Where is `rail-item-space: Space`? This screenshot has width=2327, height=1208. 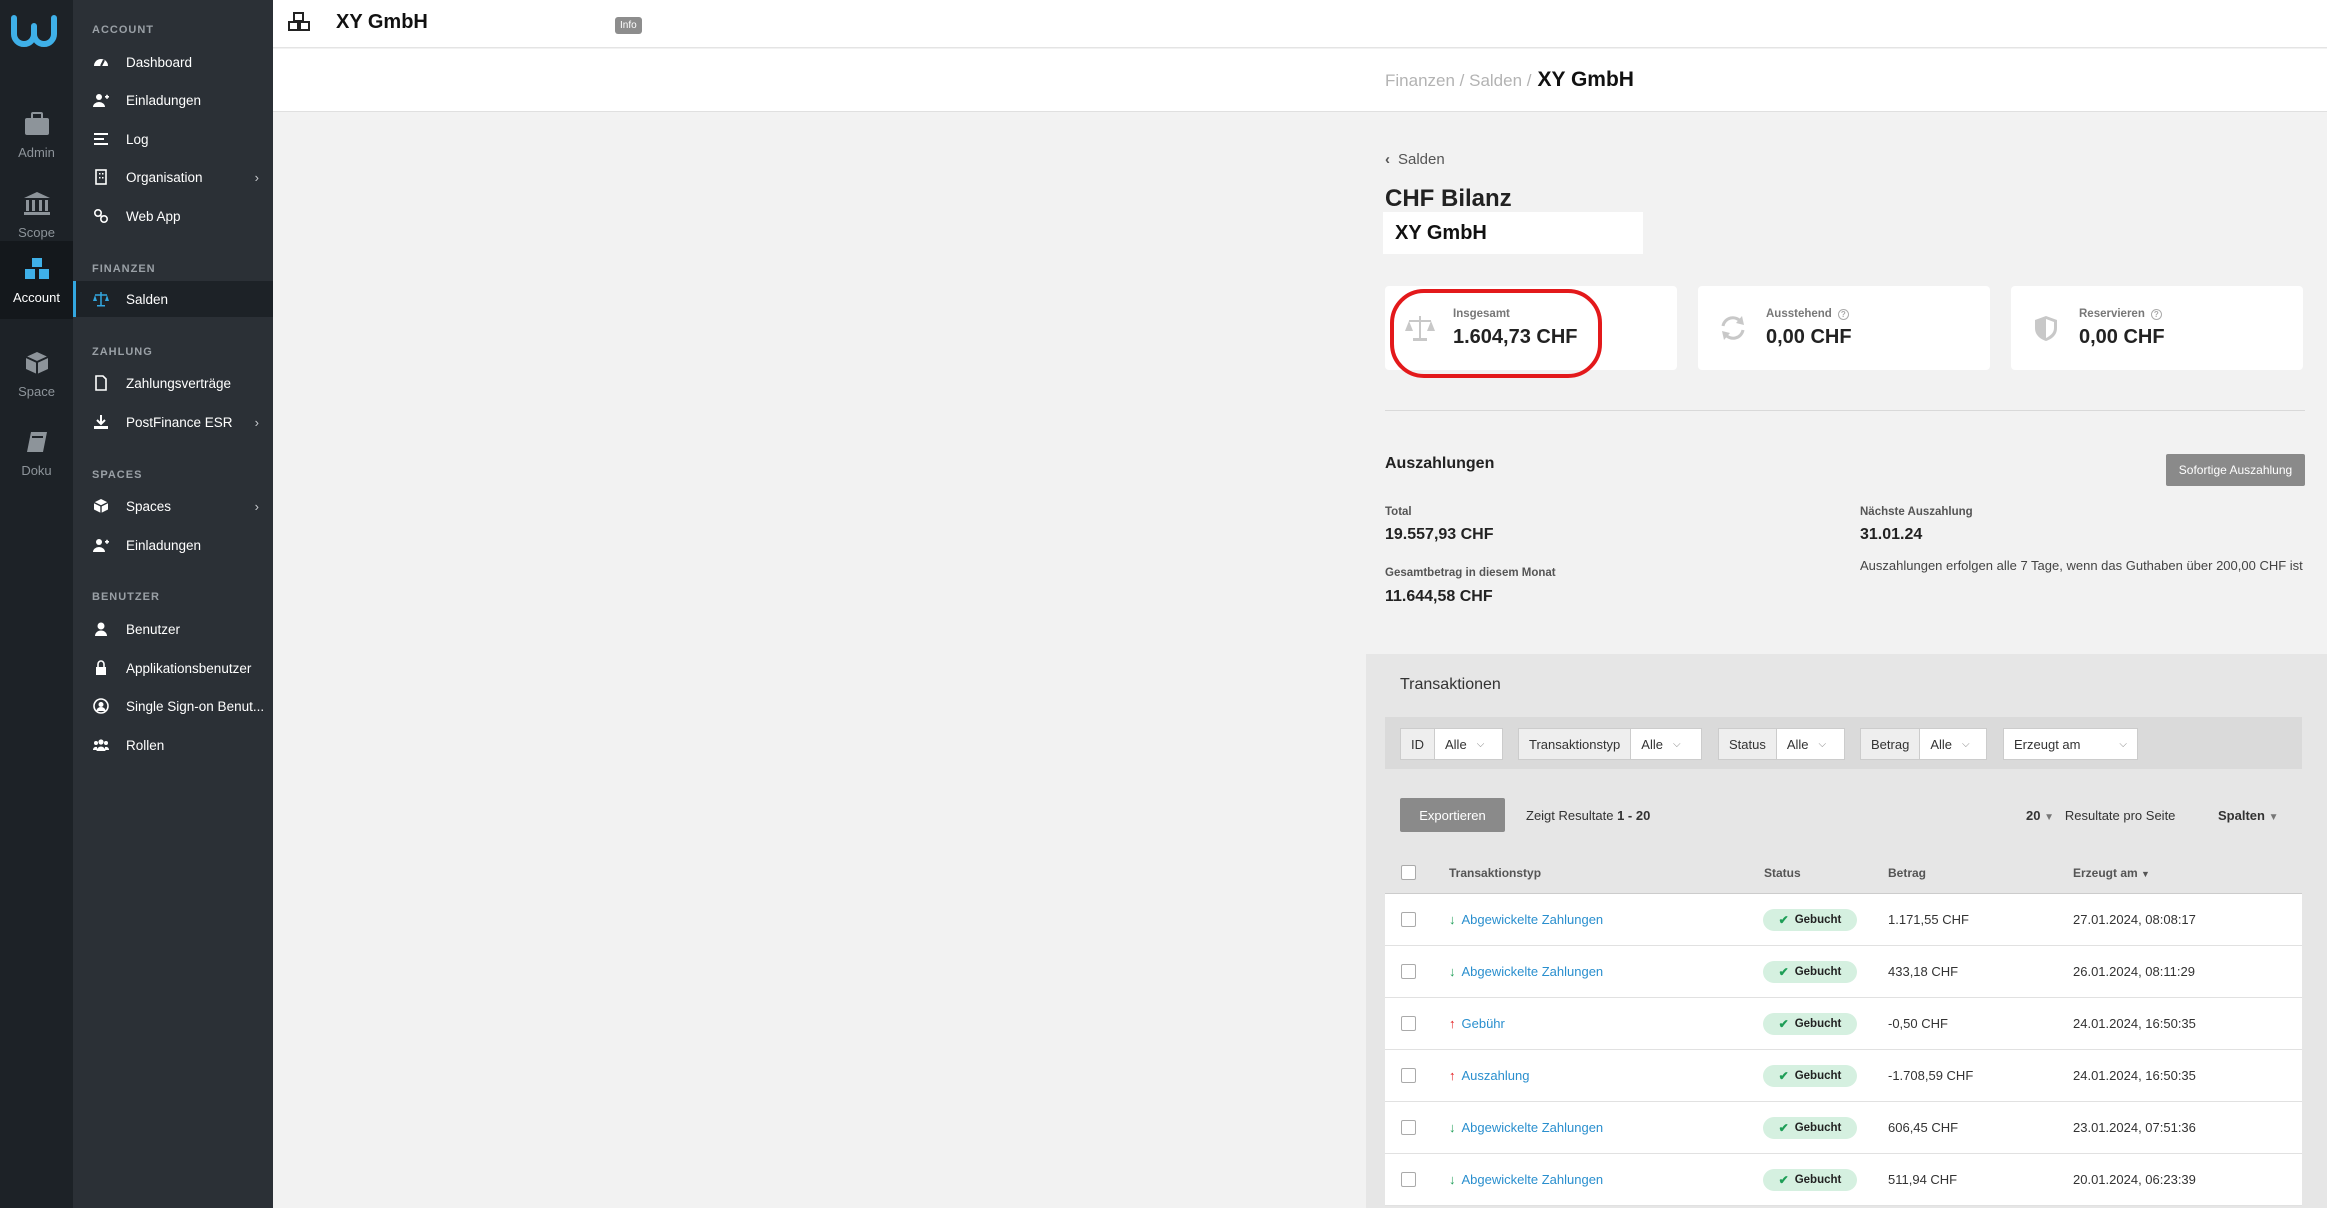
rail-item-space: Space is located at coordinates (36, 374).